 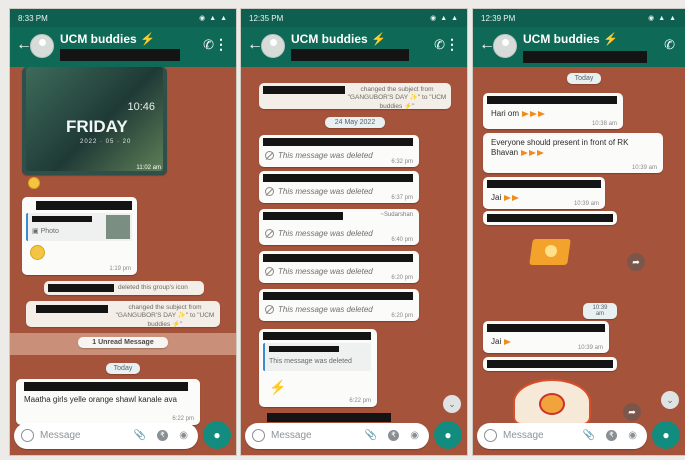 I want to click on reaction-emoji, so click(x=34, y=183).